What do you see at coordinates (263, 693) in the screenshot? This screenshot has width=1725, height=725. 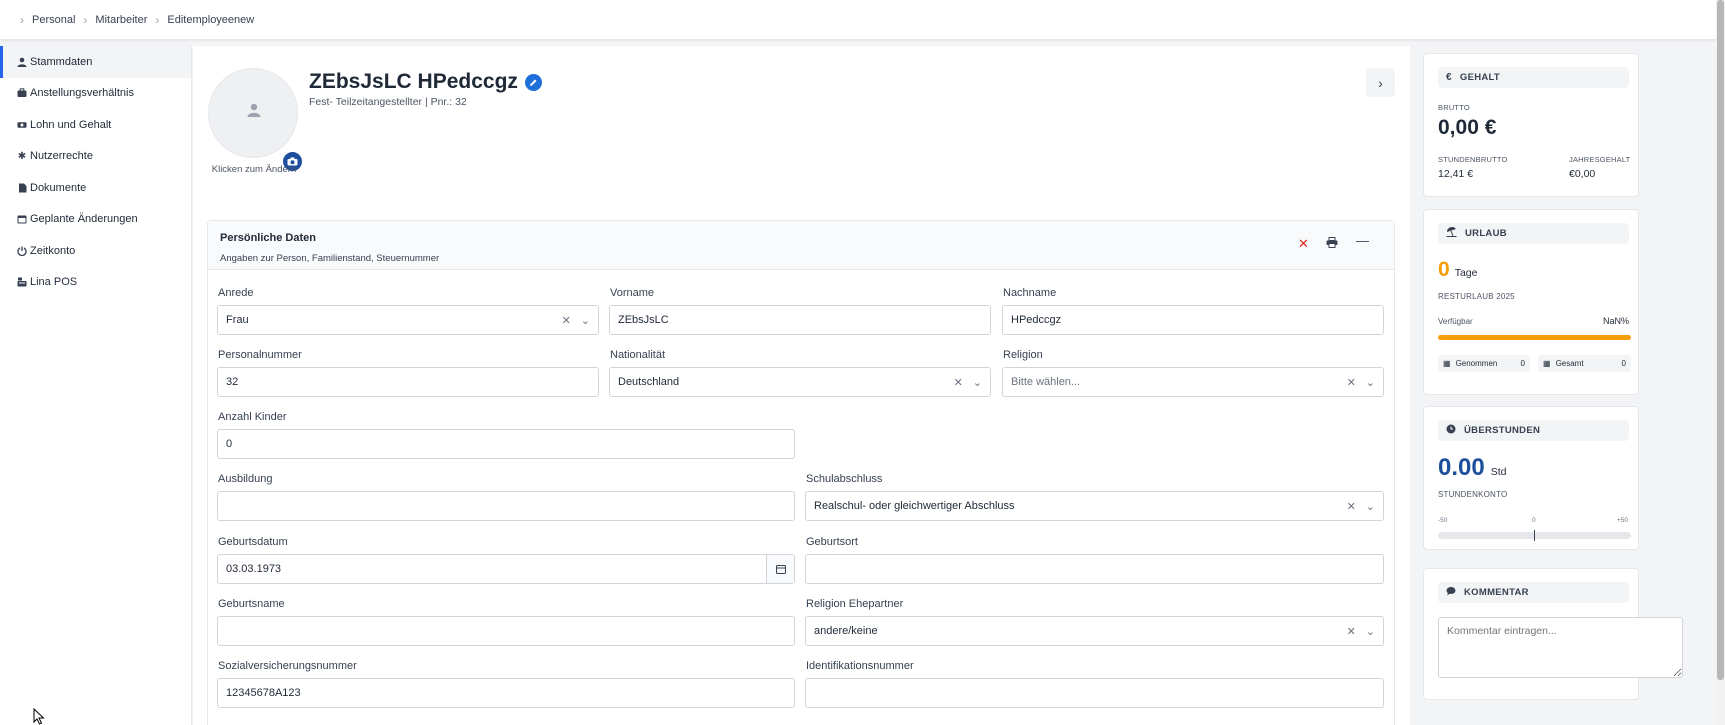 I see `svnr-value: 12345678A123` at bounding box center [263, 693].